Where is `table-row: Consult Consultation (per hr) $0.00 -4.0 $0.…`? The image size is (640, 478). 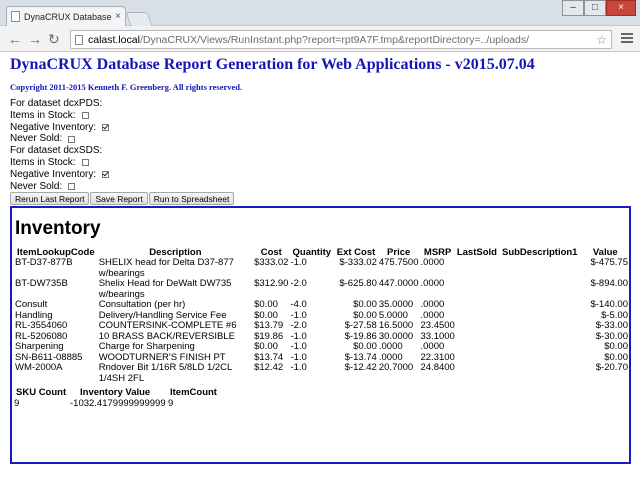 table-row: Consult Consultation (per hr) $0.00 -4.0 $0.… is located at coordinates (321, 305).